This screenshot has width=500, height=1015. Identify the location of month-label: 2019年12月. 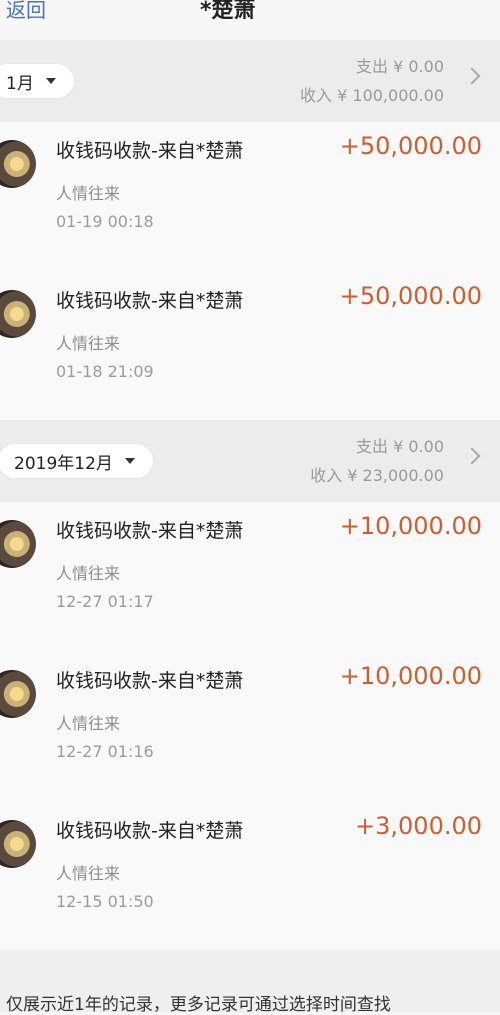
(63, 463).